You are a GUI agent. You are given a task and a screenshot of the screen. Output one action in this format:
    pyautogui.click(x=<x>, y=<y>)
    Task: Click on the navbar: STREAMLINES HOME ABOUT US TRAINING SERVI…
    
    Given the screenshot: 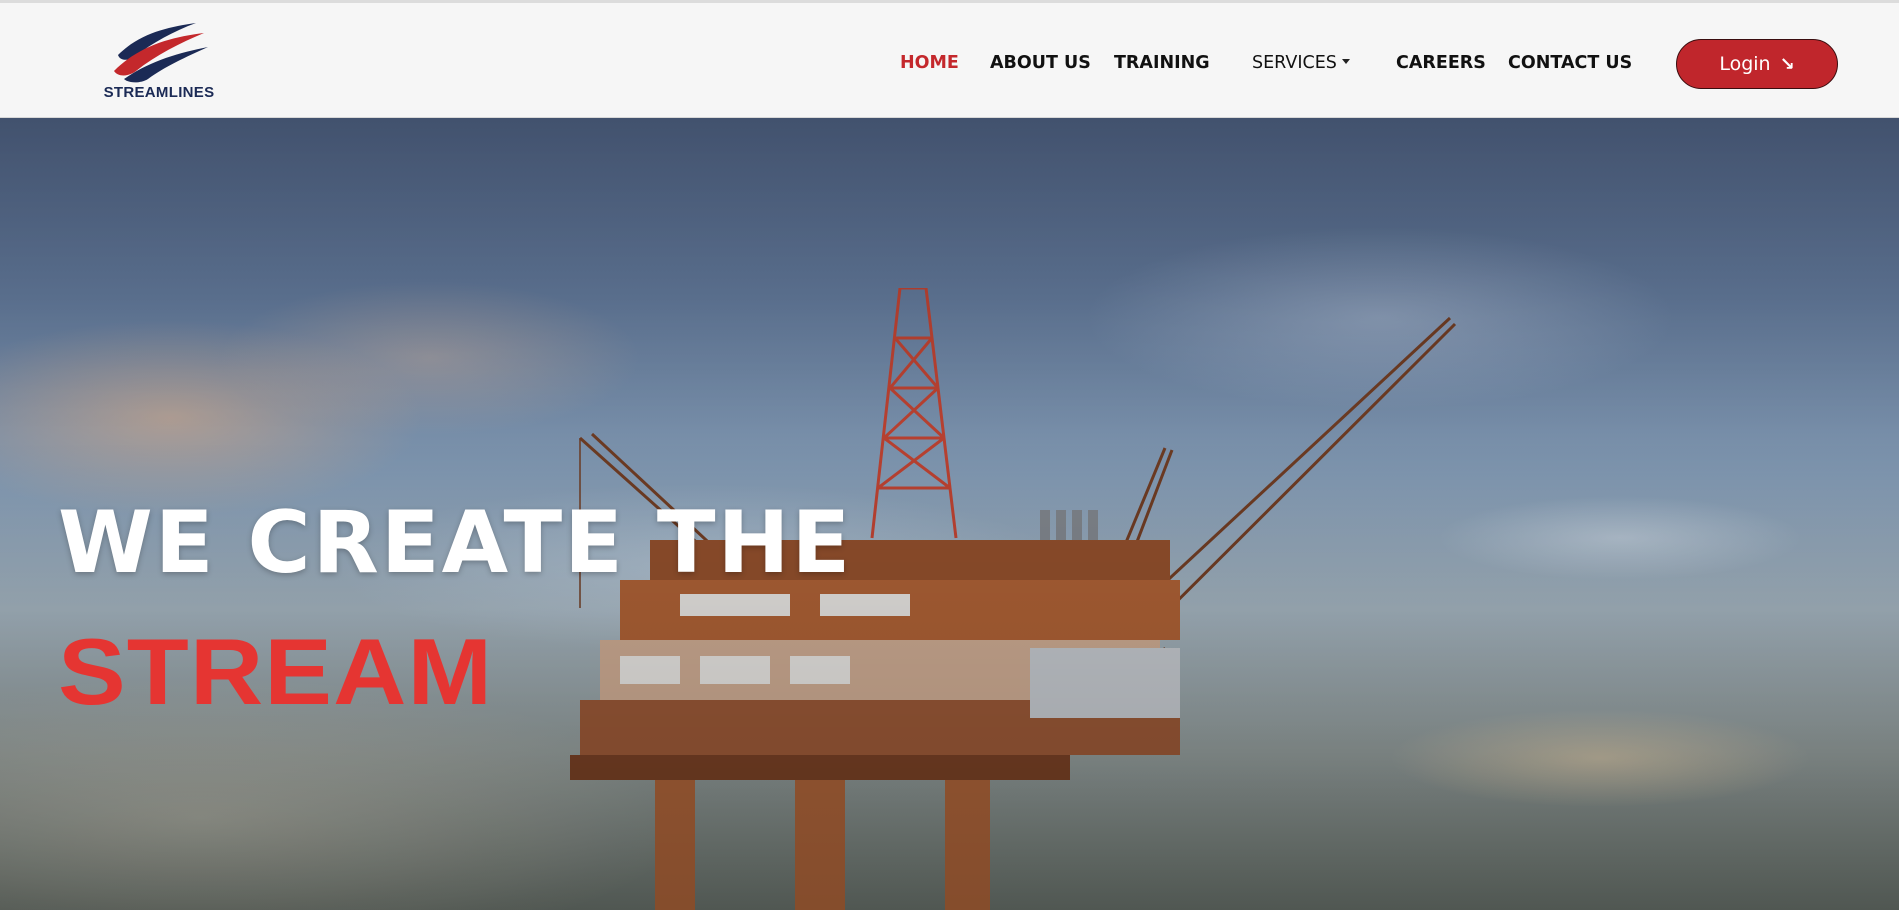 What is the action you would take?
    pyautogui.click(x=949, y=60)
    